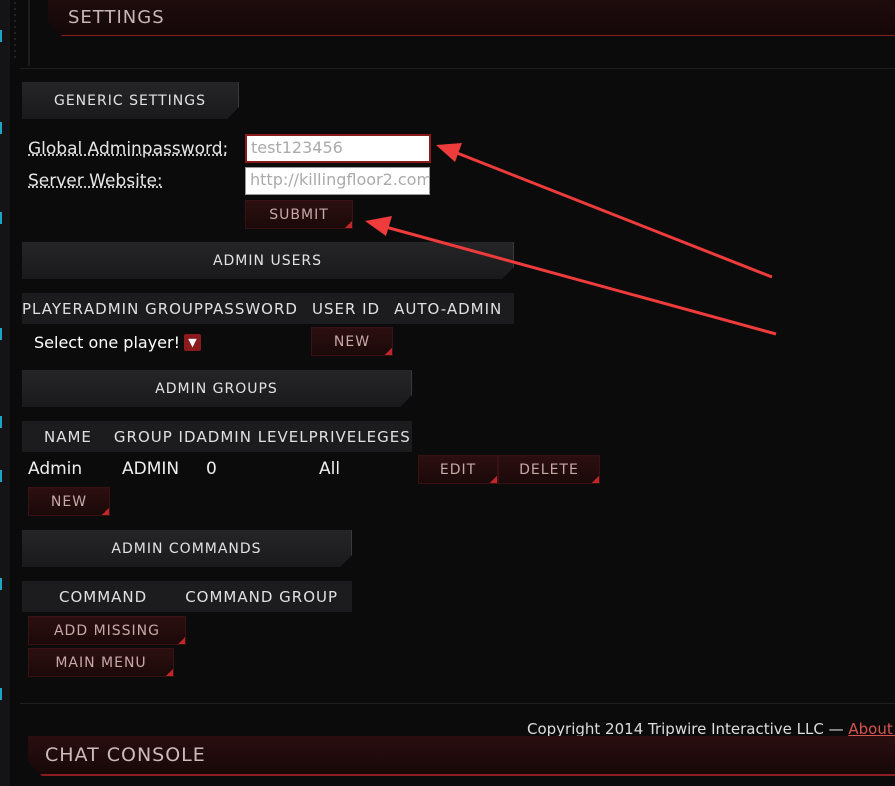 This screenshot has width=895, height=786. Describe the element at coordinates (151, 469) in the screenshot. I see `group-id-cell: ADMIN` at that location.